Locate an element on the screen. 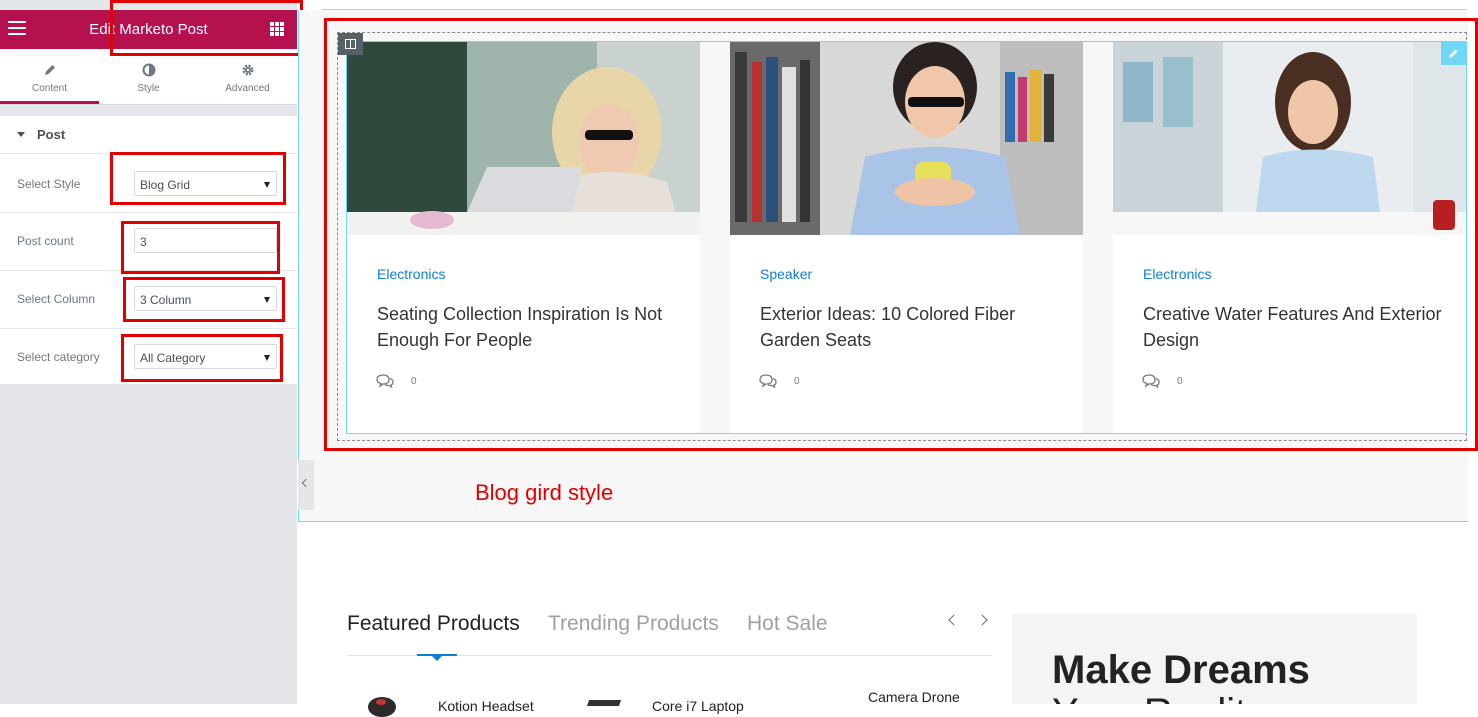 The height and width of the screenshot is (717, 1478). control-select-style: Select Style Blog Grid is located at coordinates (148, 183).